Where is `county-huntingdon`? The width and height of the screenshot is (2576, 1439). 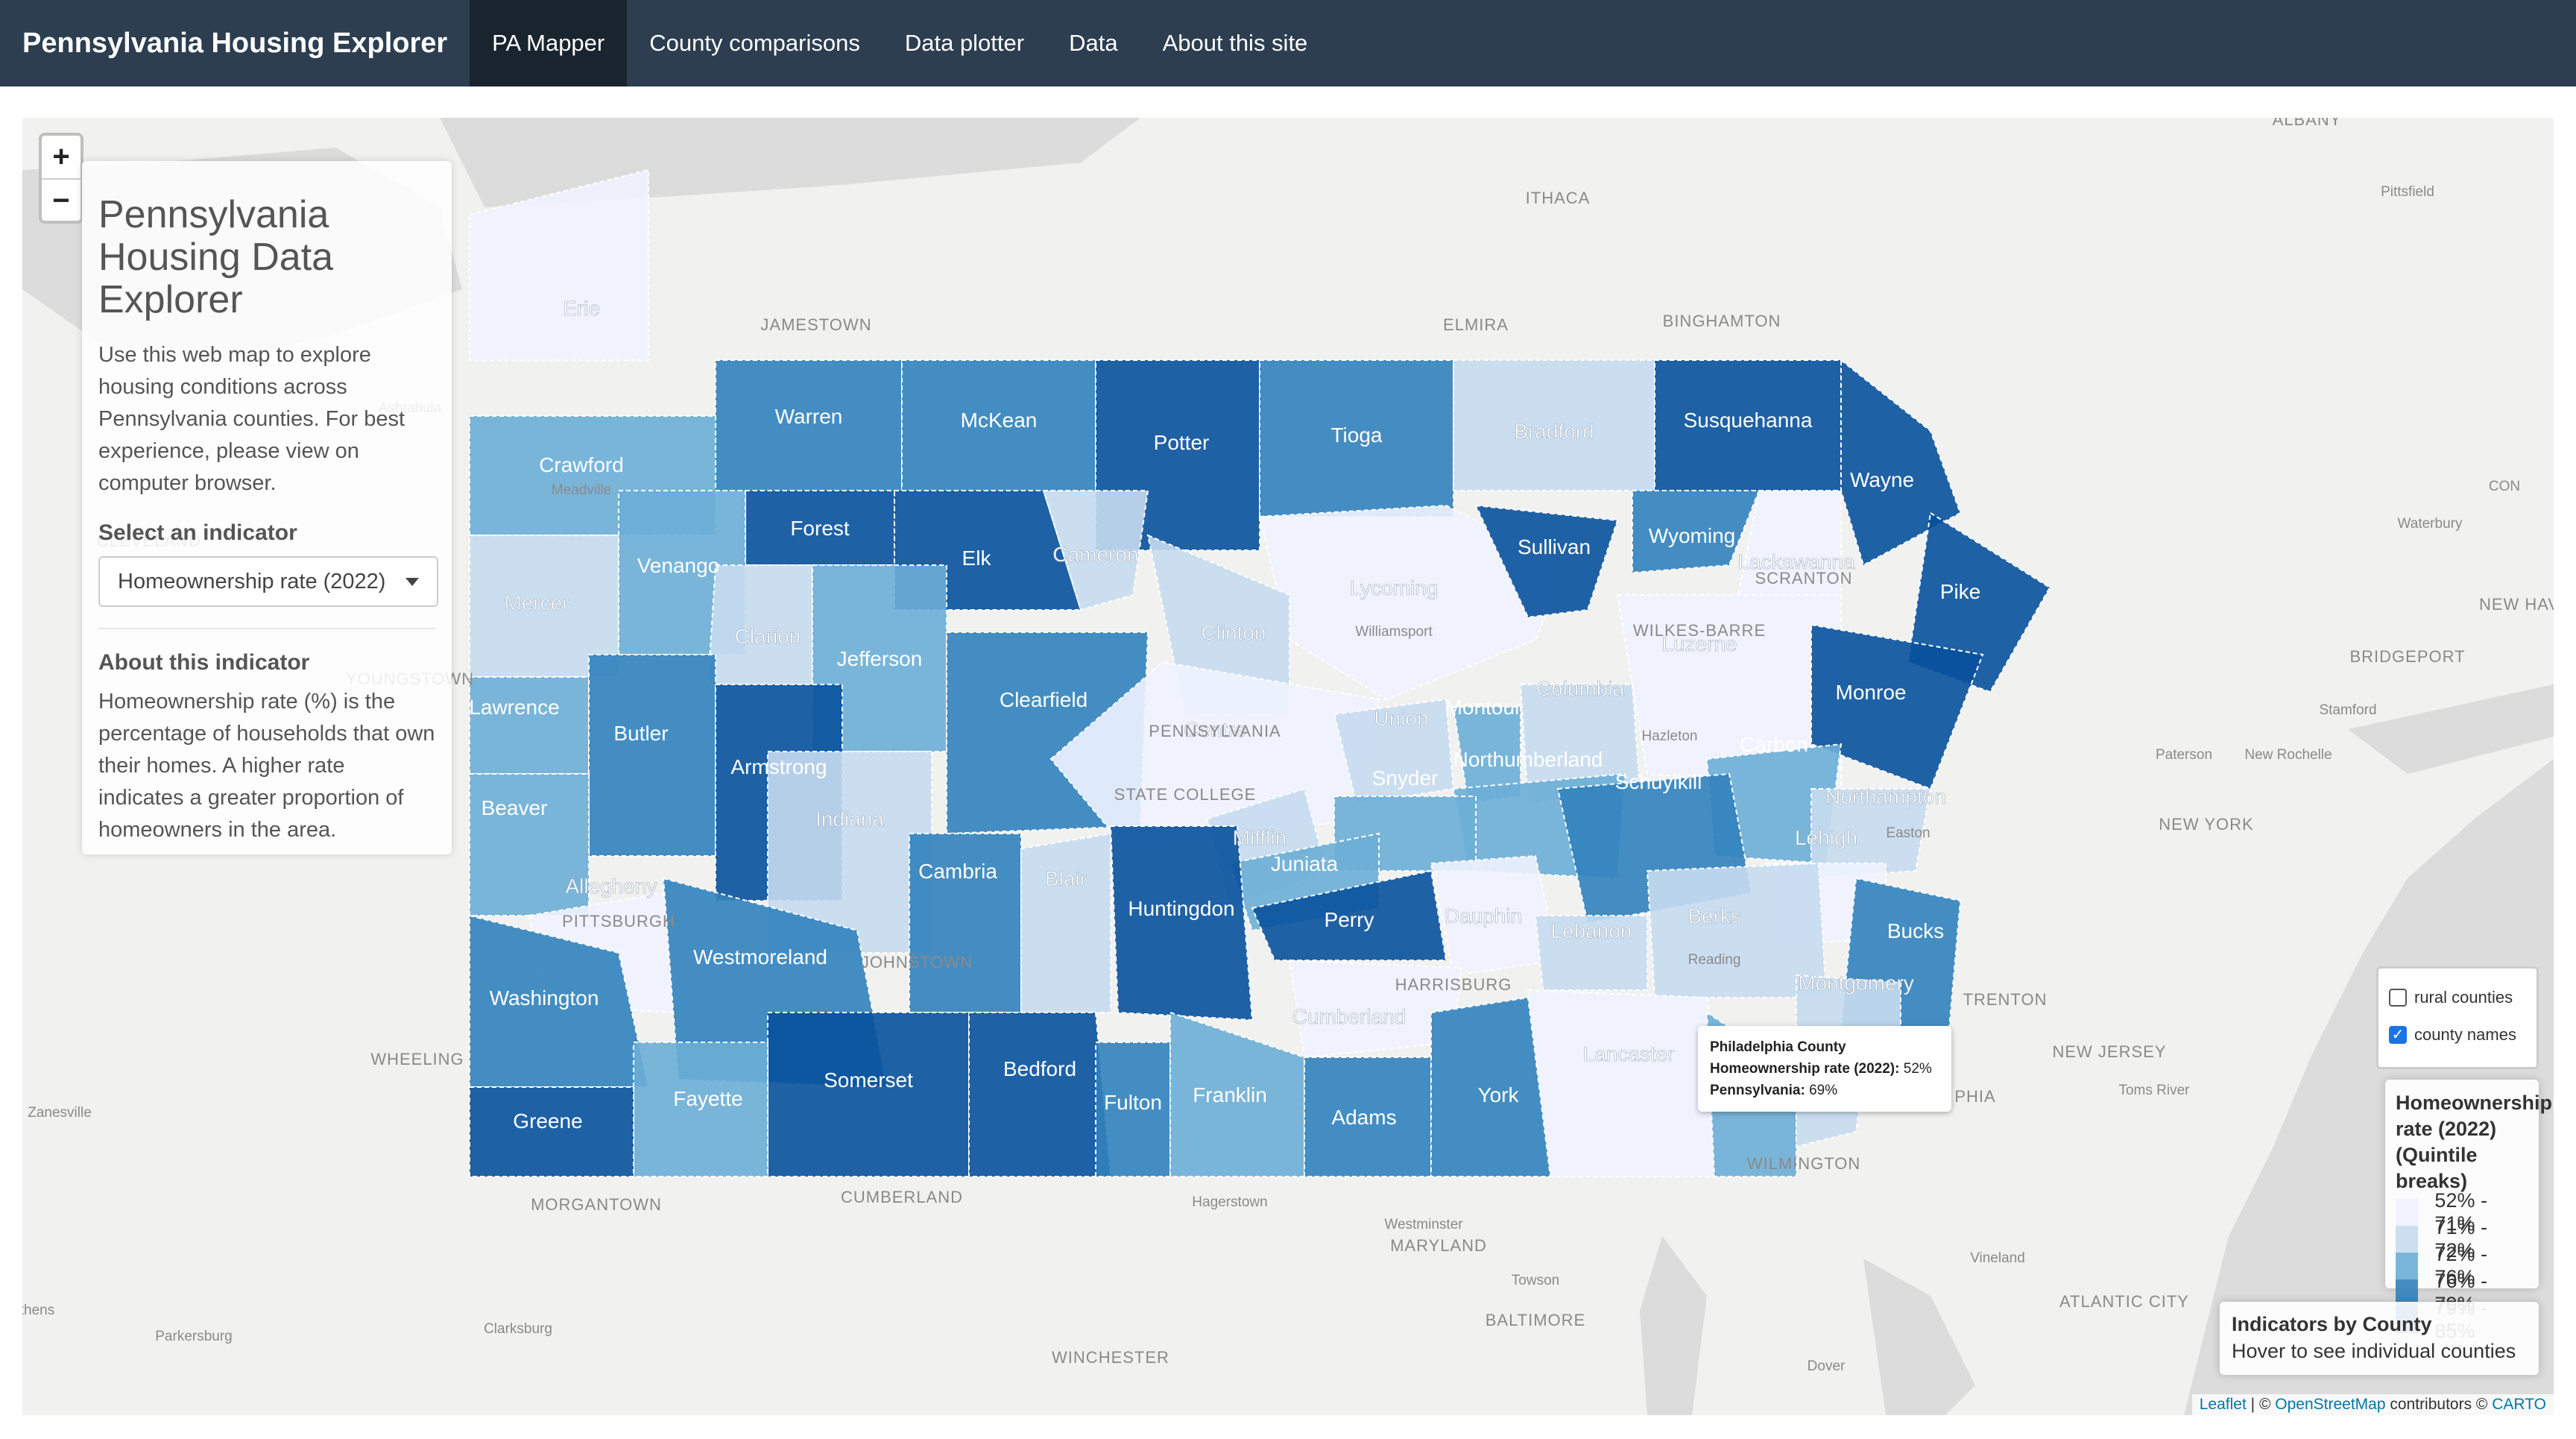 county-huntingdon is located at coordinates (1181, 923).